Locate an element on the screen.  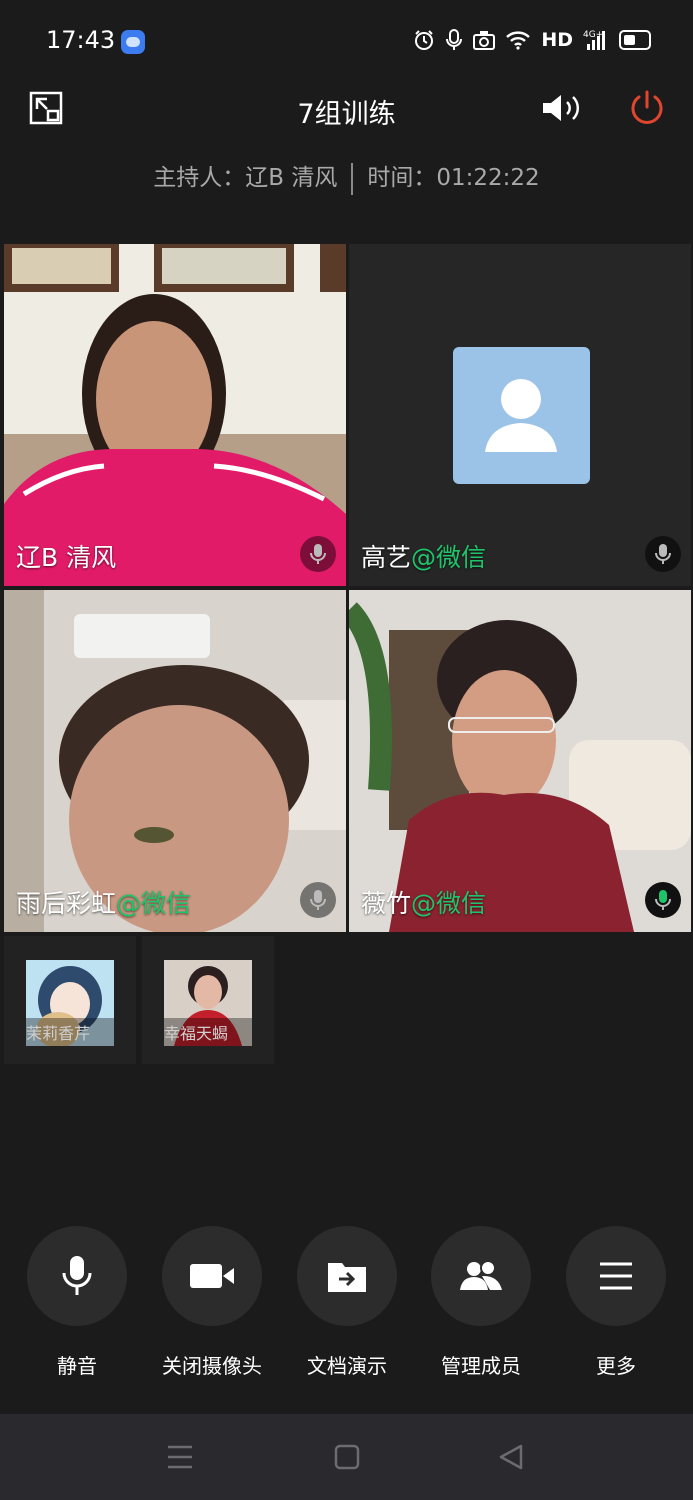
participant-name: 高艺@微信 is located at coordinates (424, 557).